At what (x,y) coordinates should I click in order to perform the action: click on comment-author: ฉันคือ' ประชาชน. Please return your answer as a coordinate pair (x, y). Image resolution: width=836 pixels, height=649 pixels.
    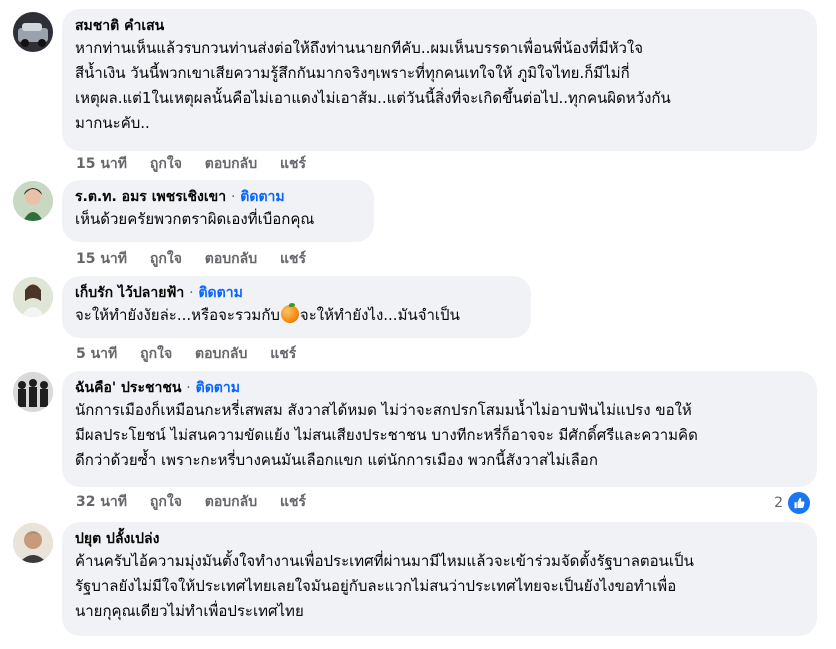
    Looking at the image, I should click on (128, 388).